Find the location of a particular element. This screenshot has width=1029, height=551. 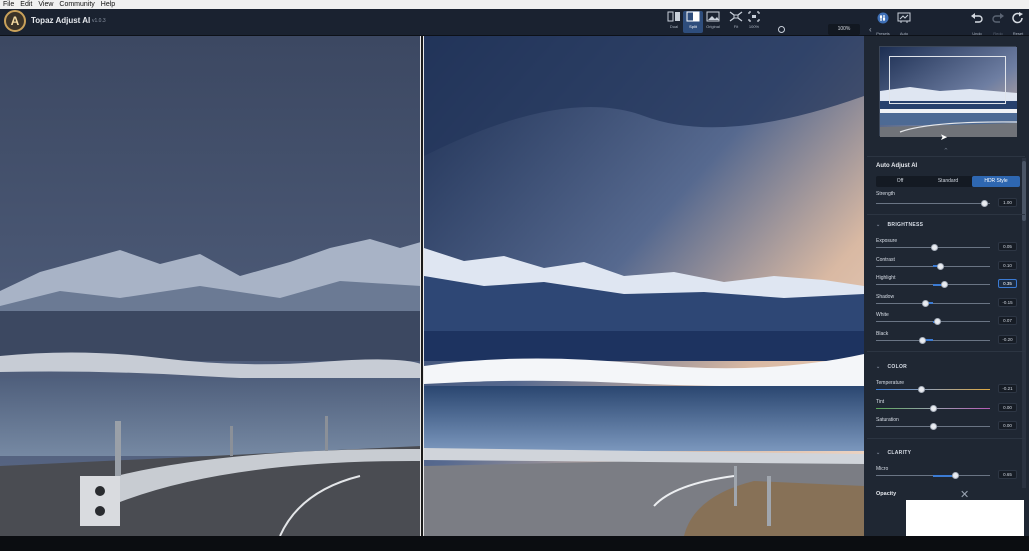

strength-label: Strength is located at coordinates (885, 194).